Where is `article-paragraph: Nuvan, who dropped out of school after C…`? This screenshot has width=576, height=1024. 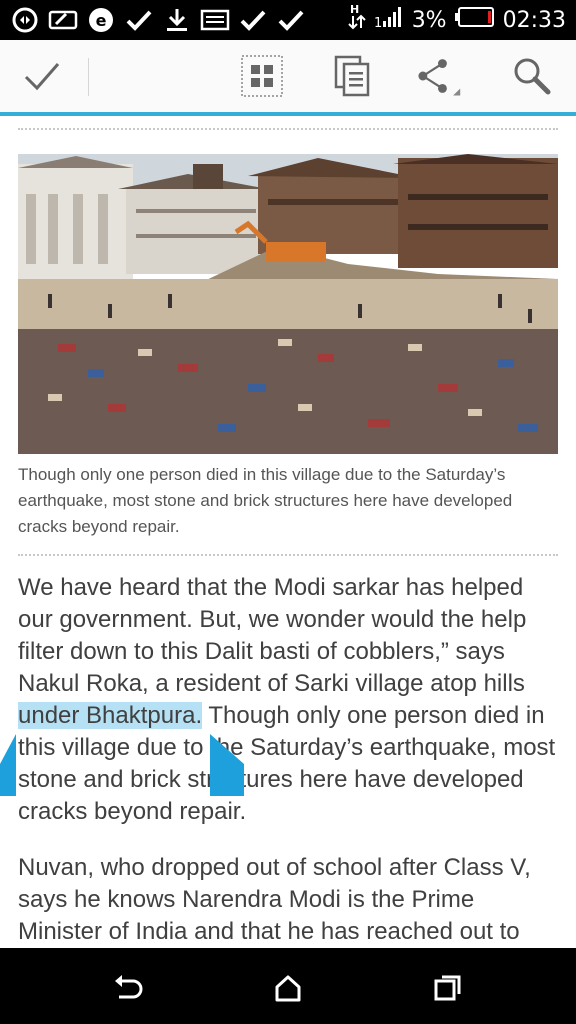
article-paragraph: Nuvan, who dropped out of school after C… is located at coordinates (290, 900).